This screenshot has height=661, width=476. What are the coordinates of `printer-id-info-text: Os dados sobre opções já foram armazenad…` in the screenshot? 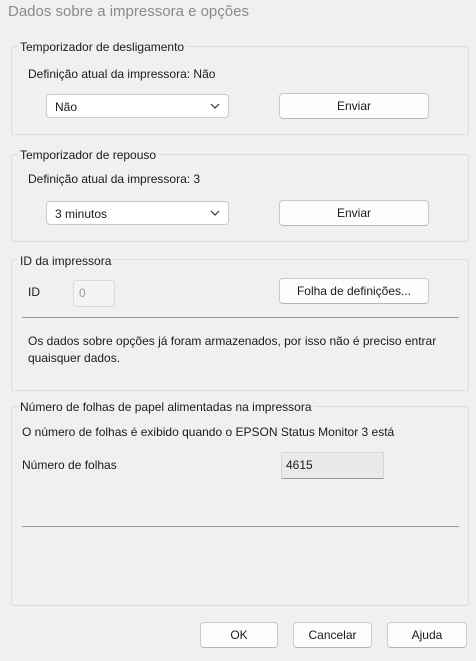 It's located at (232, 349).